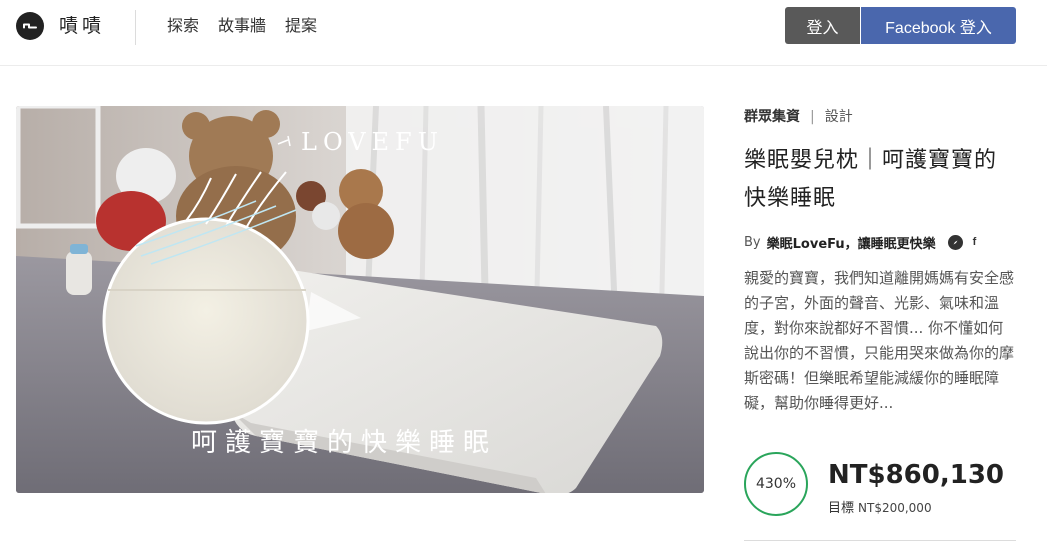  I want to click on brand-name: 嘖嘖, so click(82, 26).